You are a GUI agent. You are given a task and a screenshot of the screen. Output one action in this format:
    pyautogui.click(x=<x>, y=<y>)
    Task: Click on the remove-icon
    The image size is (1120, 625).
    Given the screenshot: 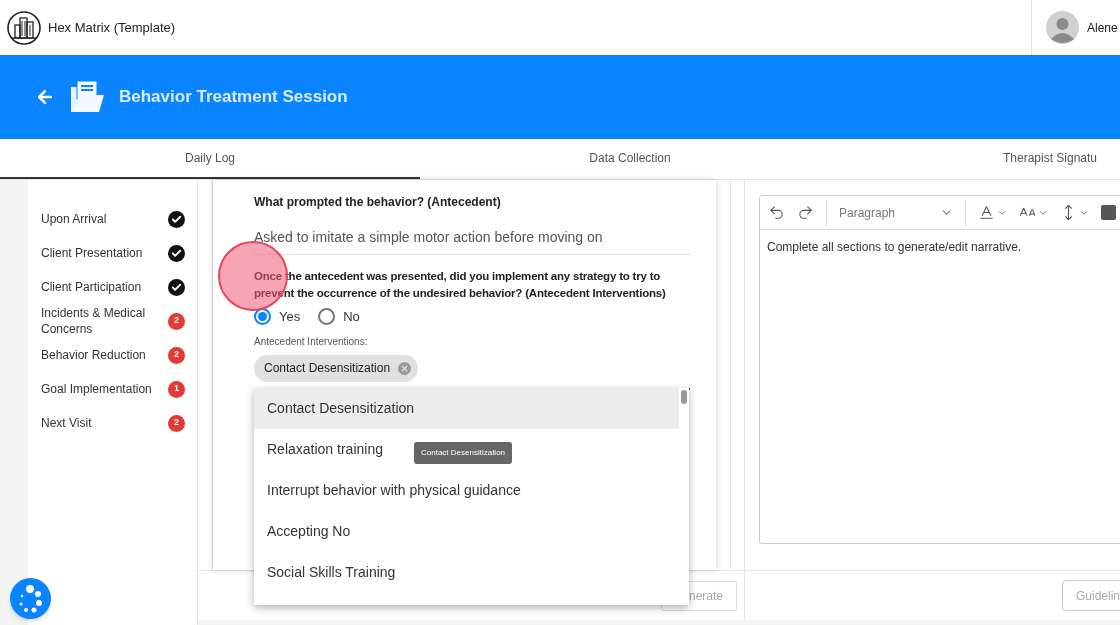 What is the action you would take?
    pyautogui.click(x=405, y=368)
    